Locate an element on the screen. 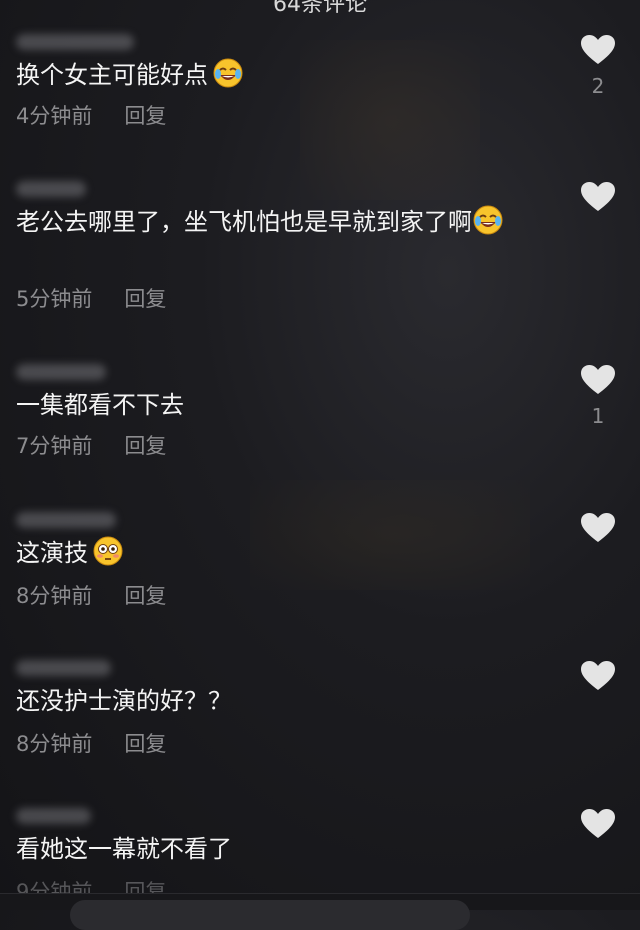 The width and height of the screenshot is (640, 930). comments-header-title: 64条评论 is located at coordinates (320, 8).